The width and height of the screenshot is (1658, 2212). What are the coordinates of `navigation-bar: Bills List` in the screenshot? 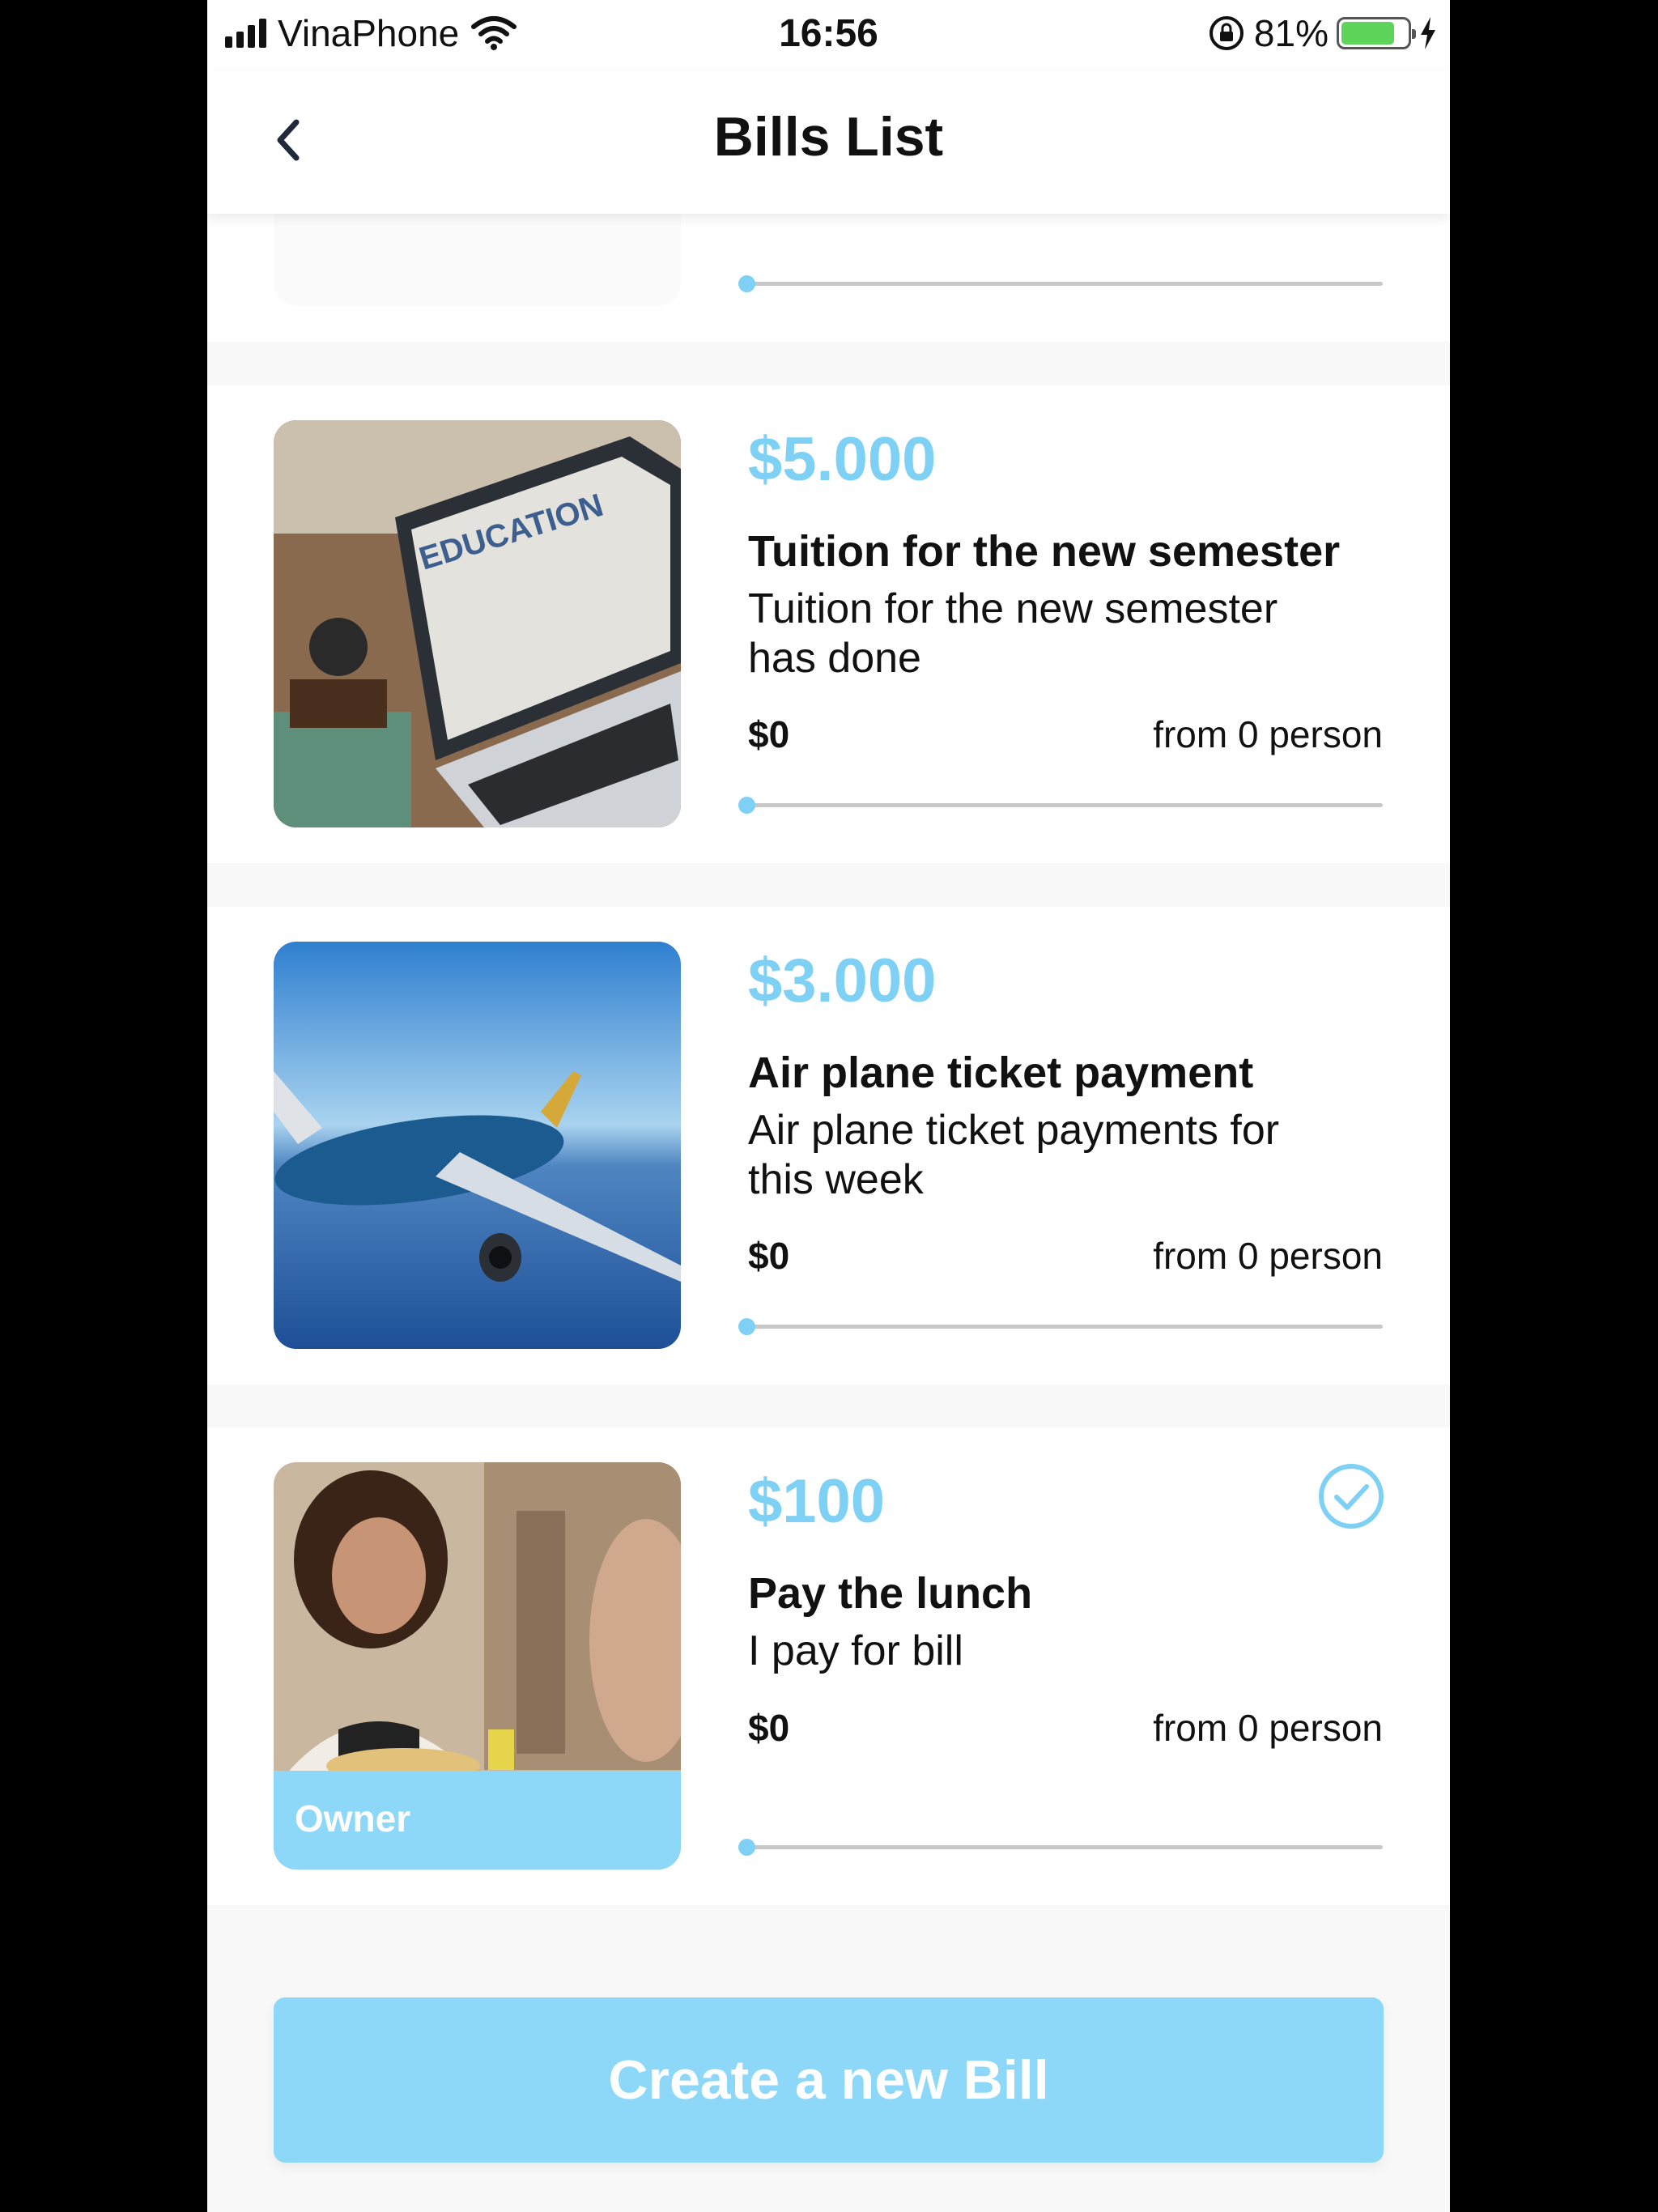 It's located at (828, 142).